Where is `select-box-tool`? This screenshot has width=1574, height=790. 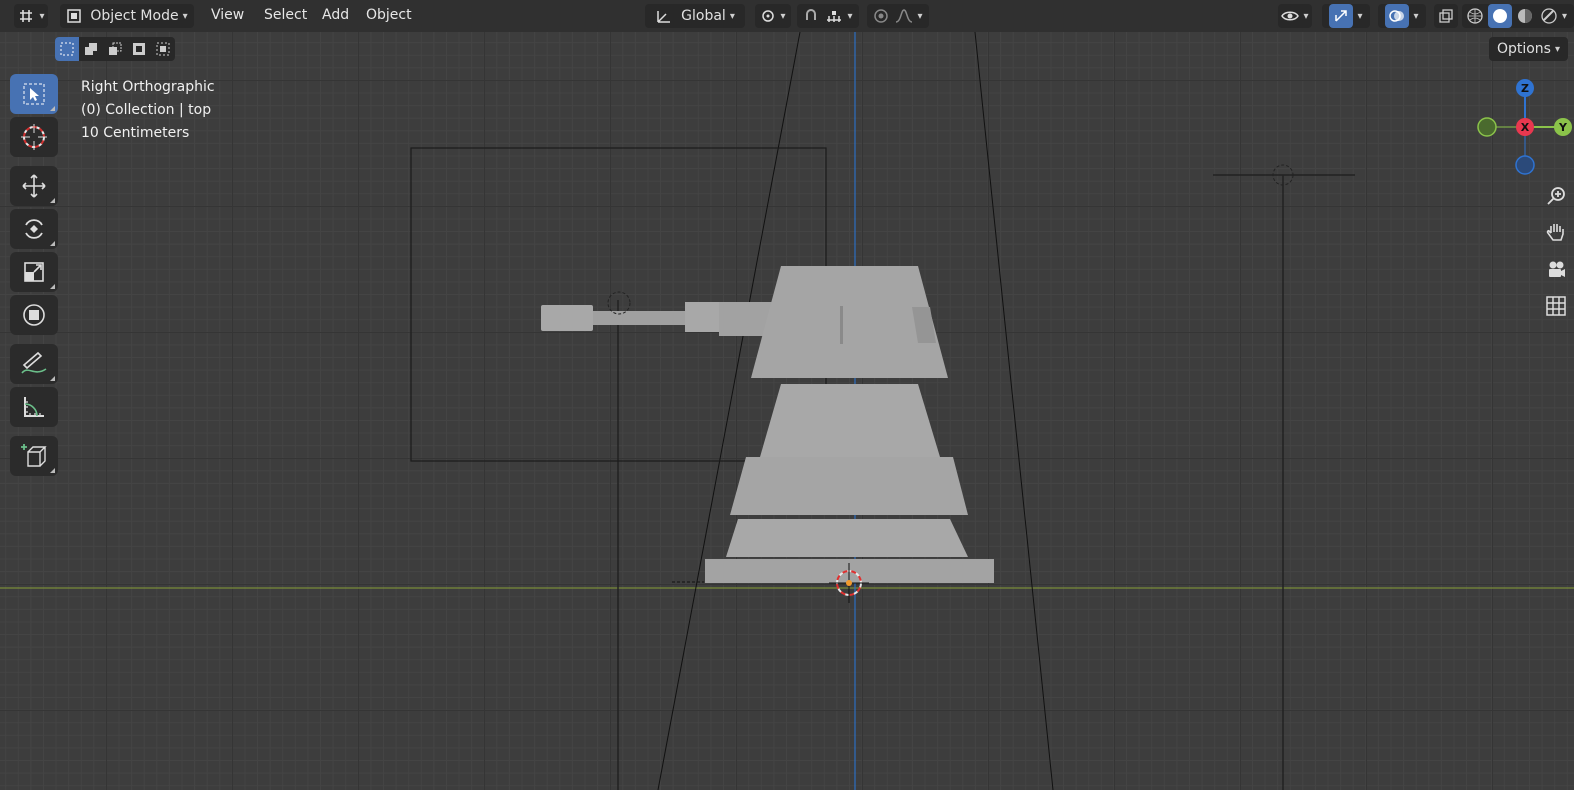
select-box-tool is located at coordinates (34, 94).